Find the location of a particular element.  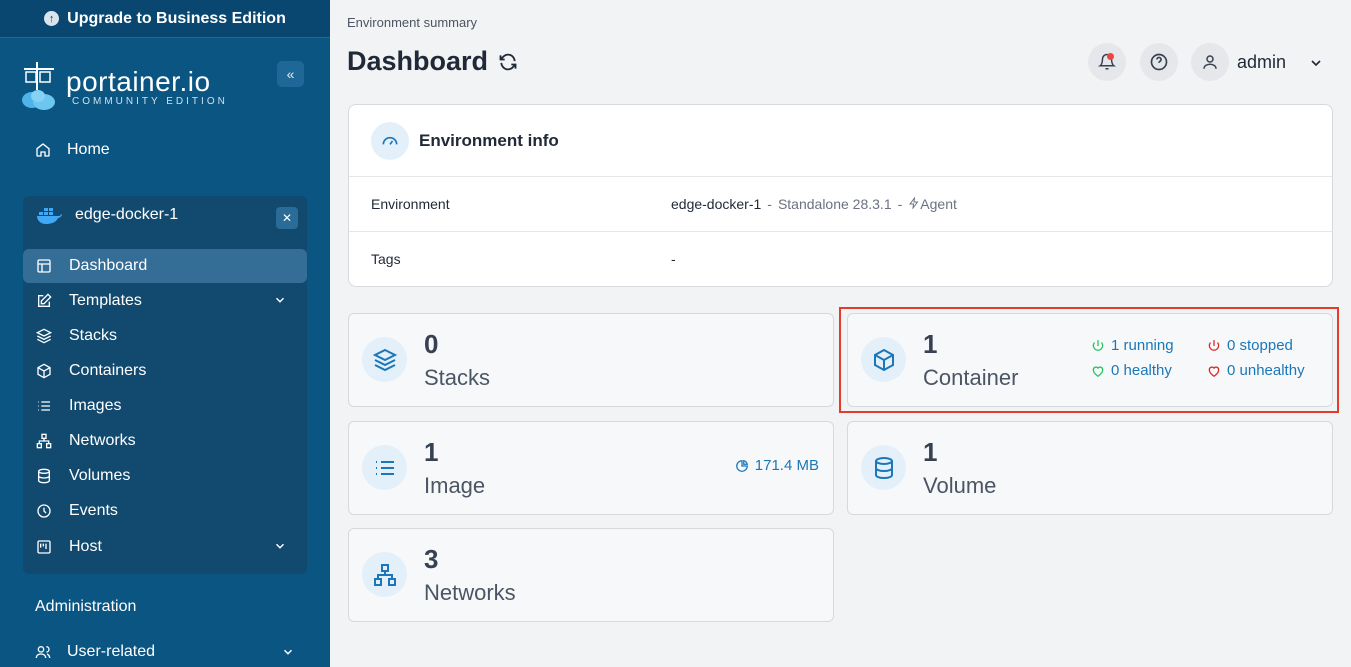

docker-icon is located at coordinates (49, 216).